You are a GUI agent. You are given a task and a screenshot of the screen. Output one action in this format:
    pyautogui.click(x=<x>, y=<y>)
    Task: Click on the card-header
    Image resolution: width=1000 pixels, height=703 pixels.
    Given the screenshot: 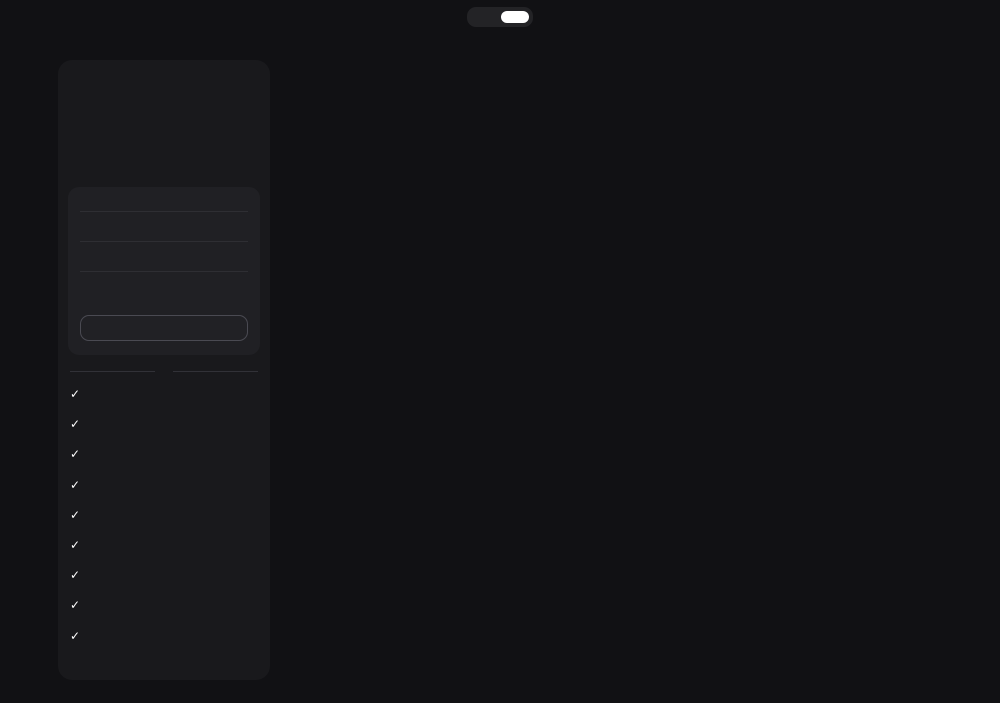 What is the action you would take?
    pyautogui.click(x=164, y=112)
    